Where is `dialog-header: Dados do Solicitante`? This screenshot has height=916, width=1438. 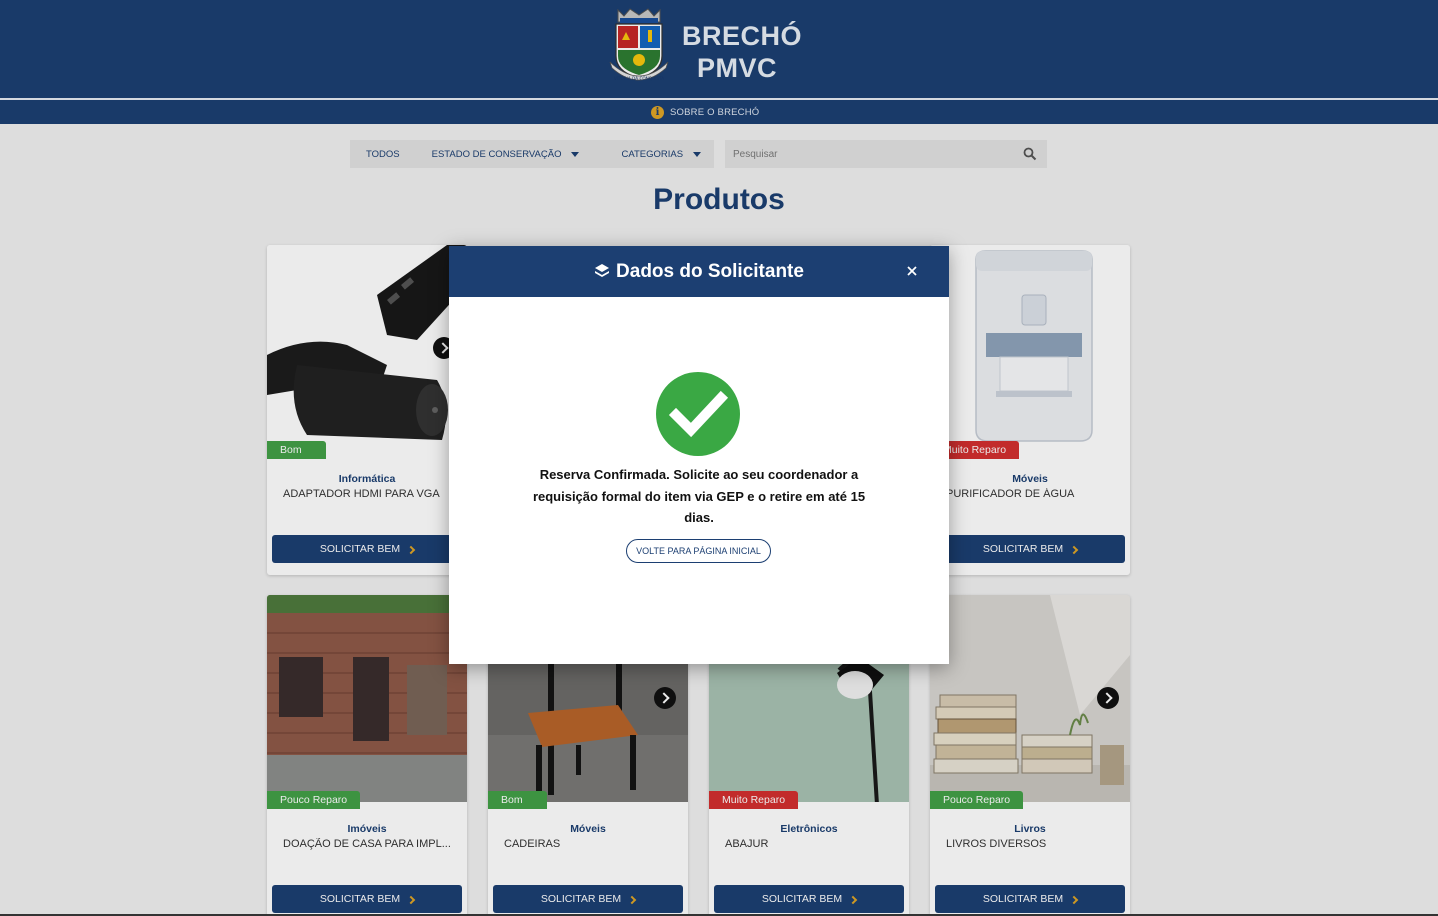
dialog-header: Dados do Solicitante is located at coordinates (699, 271).